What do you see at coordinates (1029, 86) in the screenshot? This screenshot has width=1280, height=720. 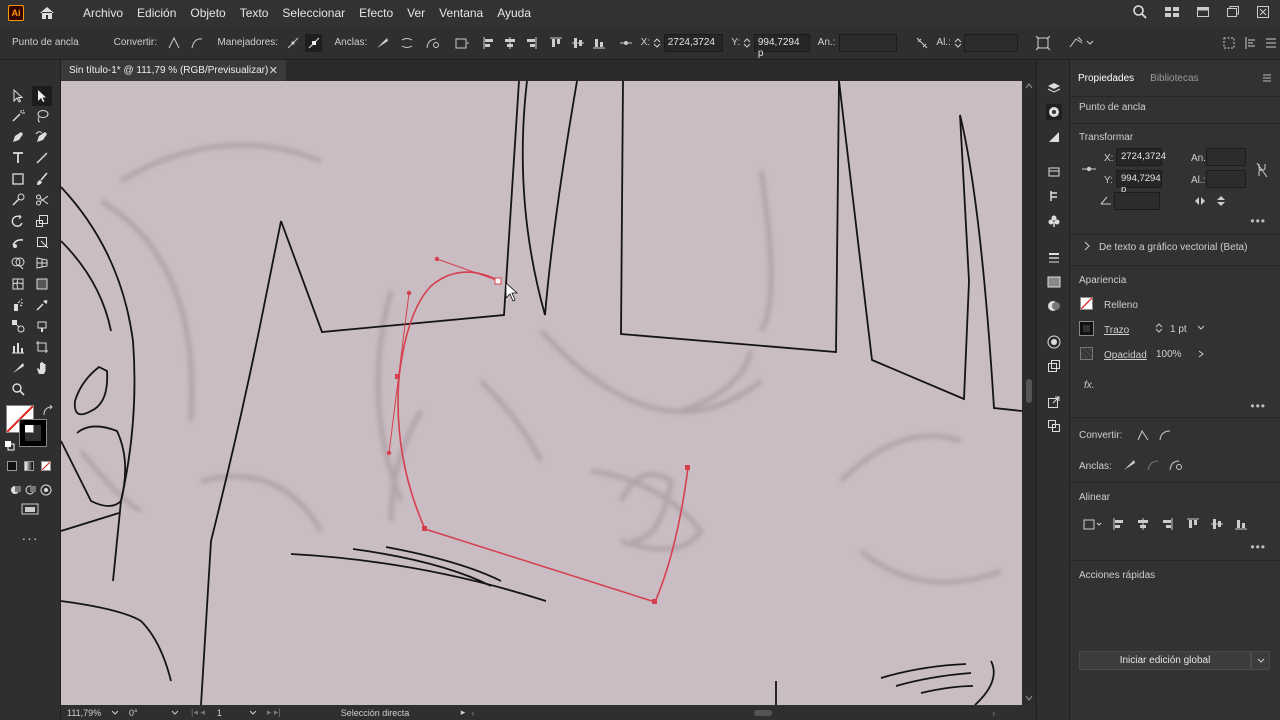 I see `scroll-up-icon` at bounding box center [1029, 86].